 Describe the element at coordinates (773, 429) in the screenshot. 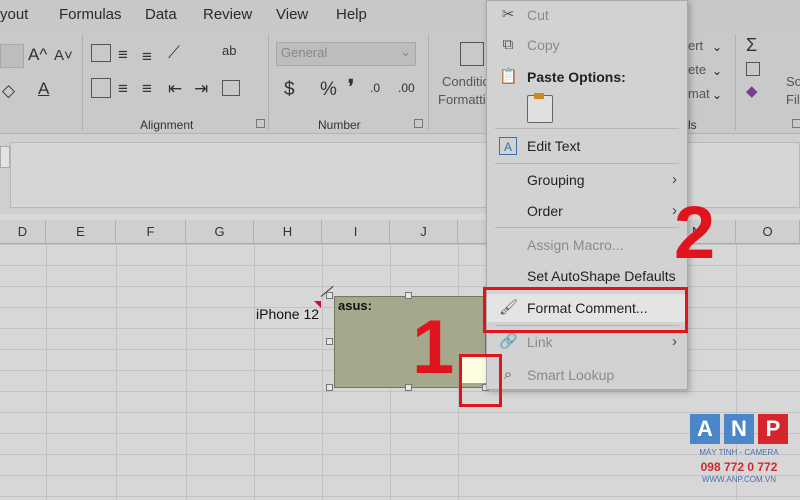

I see `logo-letter: P` at that location.